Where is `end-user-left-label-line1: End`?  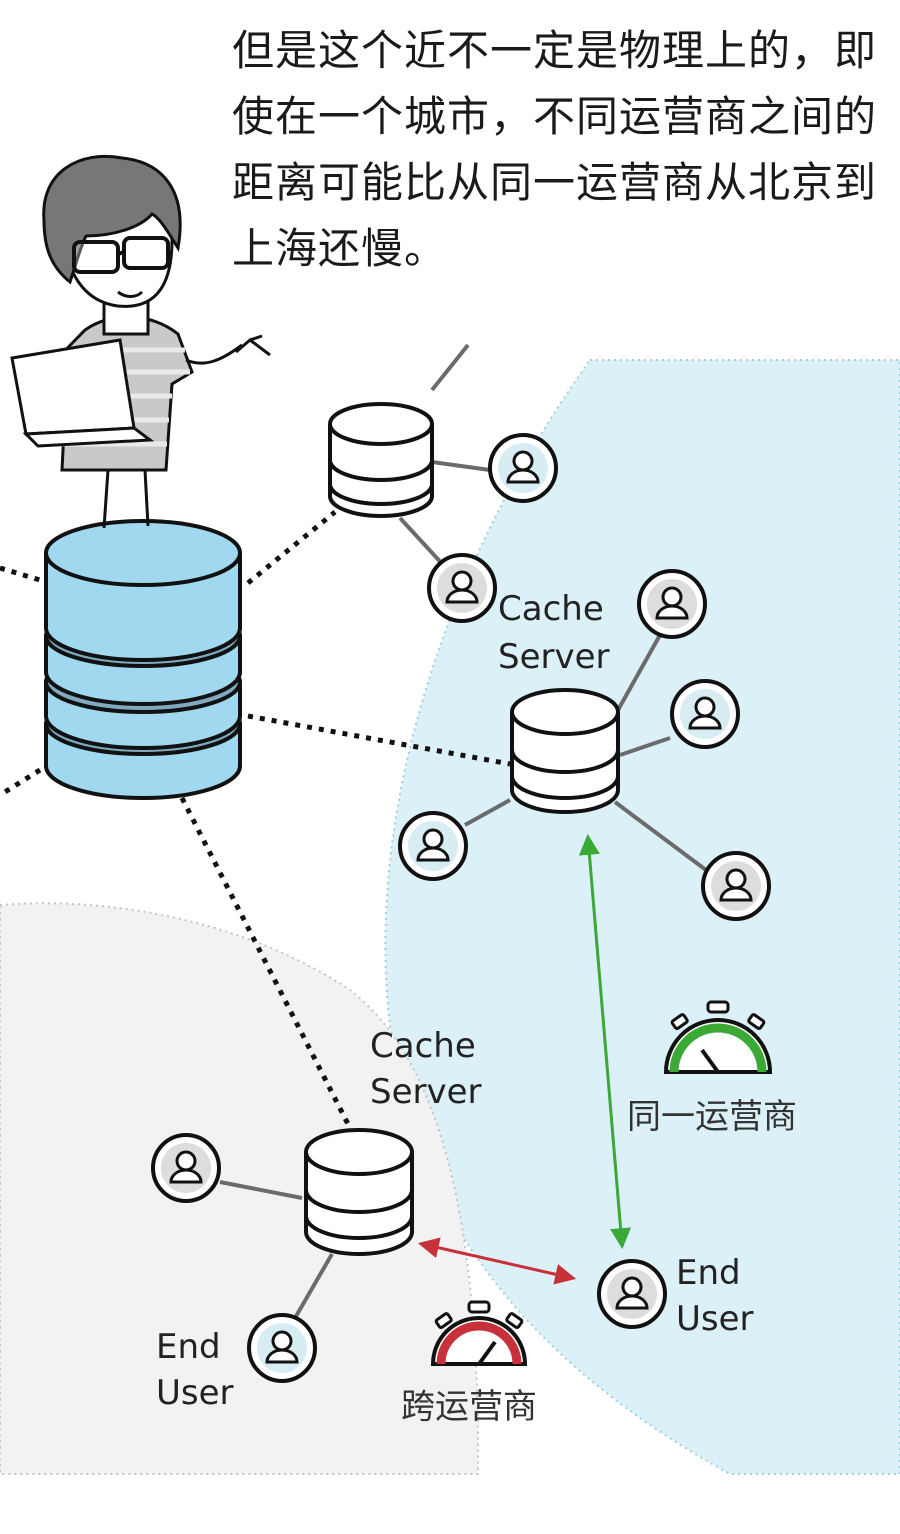
end-user-left-label-line1: End is located at coordinates (188, 1347).